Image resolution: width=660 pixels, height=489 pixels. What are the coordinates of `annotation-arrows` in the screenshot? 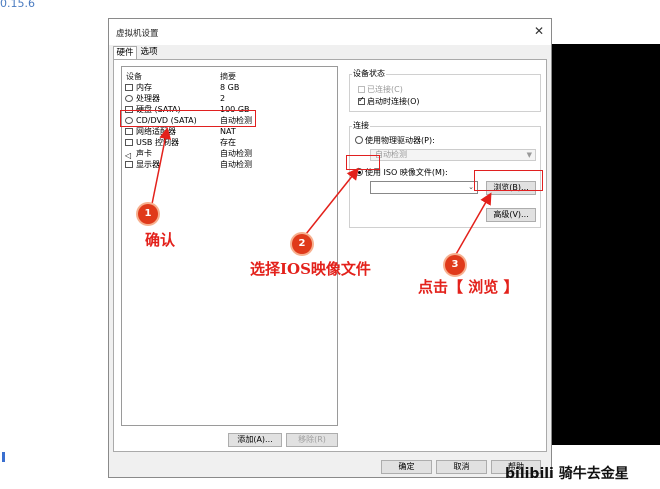 It's located at (321, 192).